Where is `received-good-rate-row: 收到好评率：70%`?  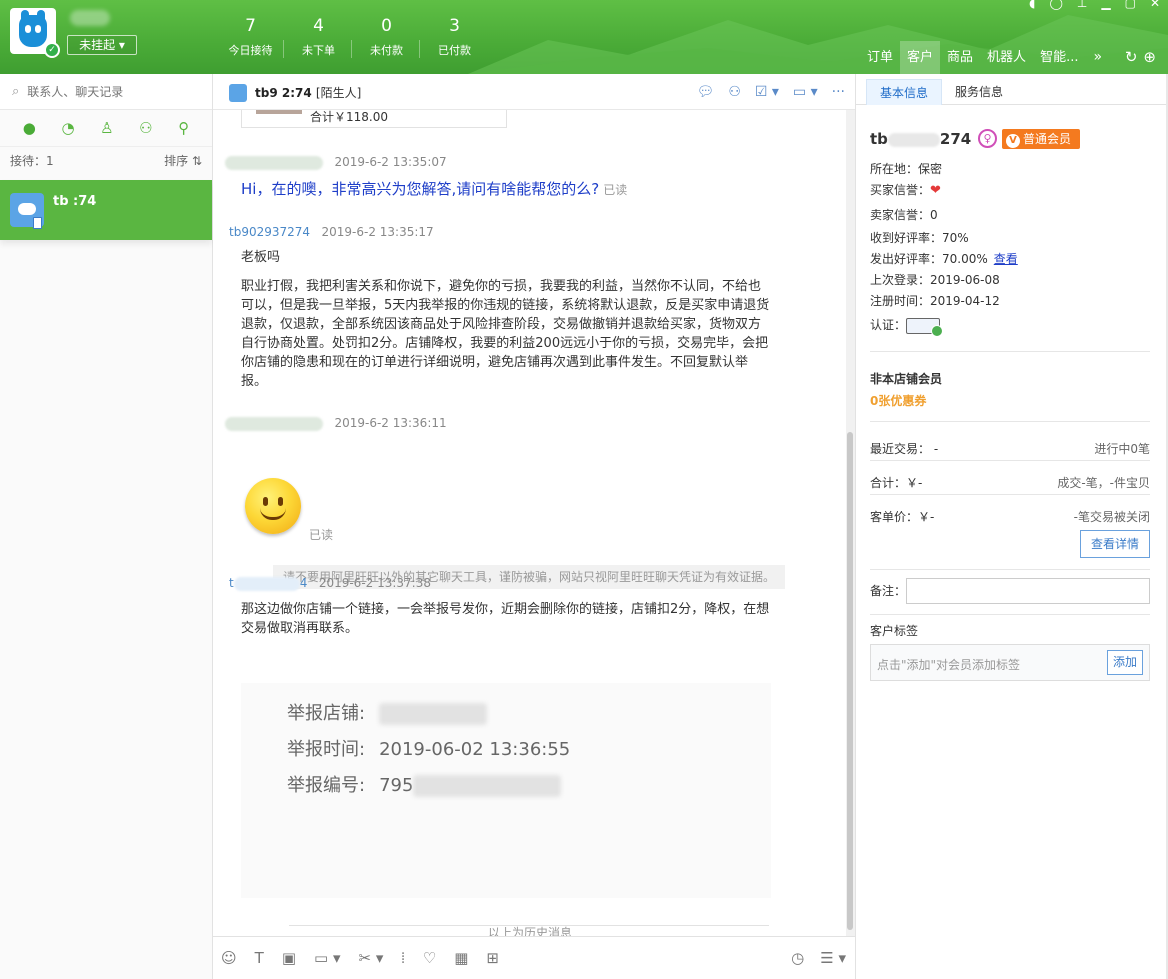 received-good-rate-row: 收到好评率：70% is located at coordinates (919, 238).